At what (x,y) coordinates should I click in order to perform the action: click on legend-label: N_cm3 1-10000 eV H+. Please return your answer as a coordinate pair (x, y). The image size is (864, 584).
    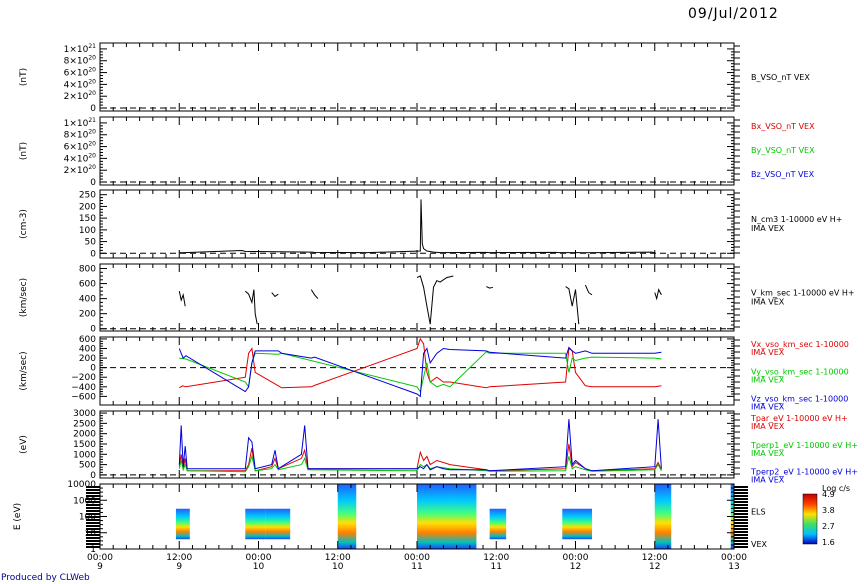
    Looking at the image, I should click on (796, 219).